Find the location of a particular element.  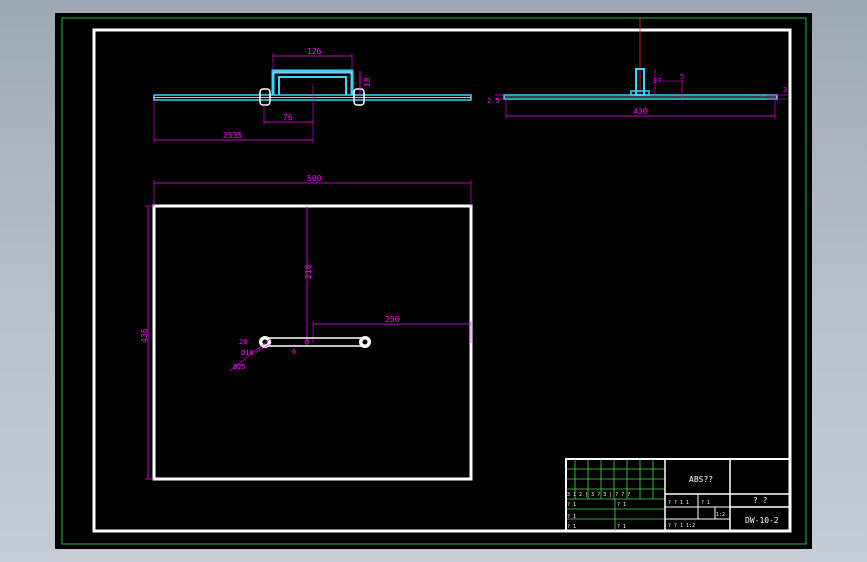

grid-mid-1: ? ? 1 1 is located at coordinates (678, 503).